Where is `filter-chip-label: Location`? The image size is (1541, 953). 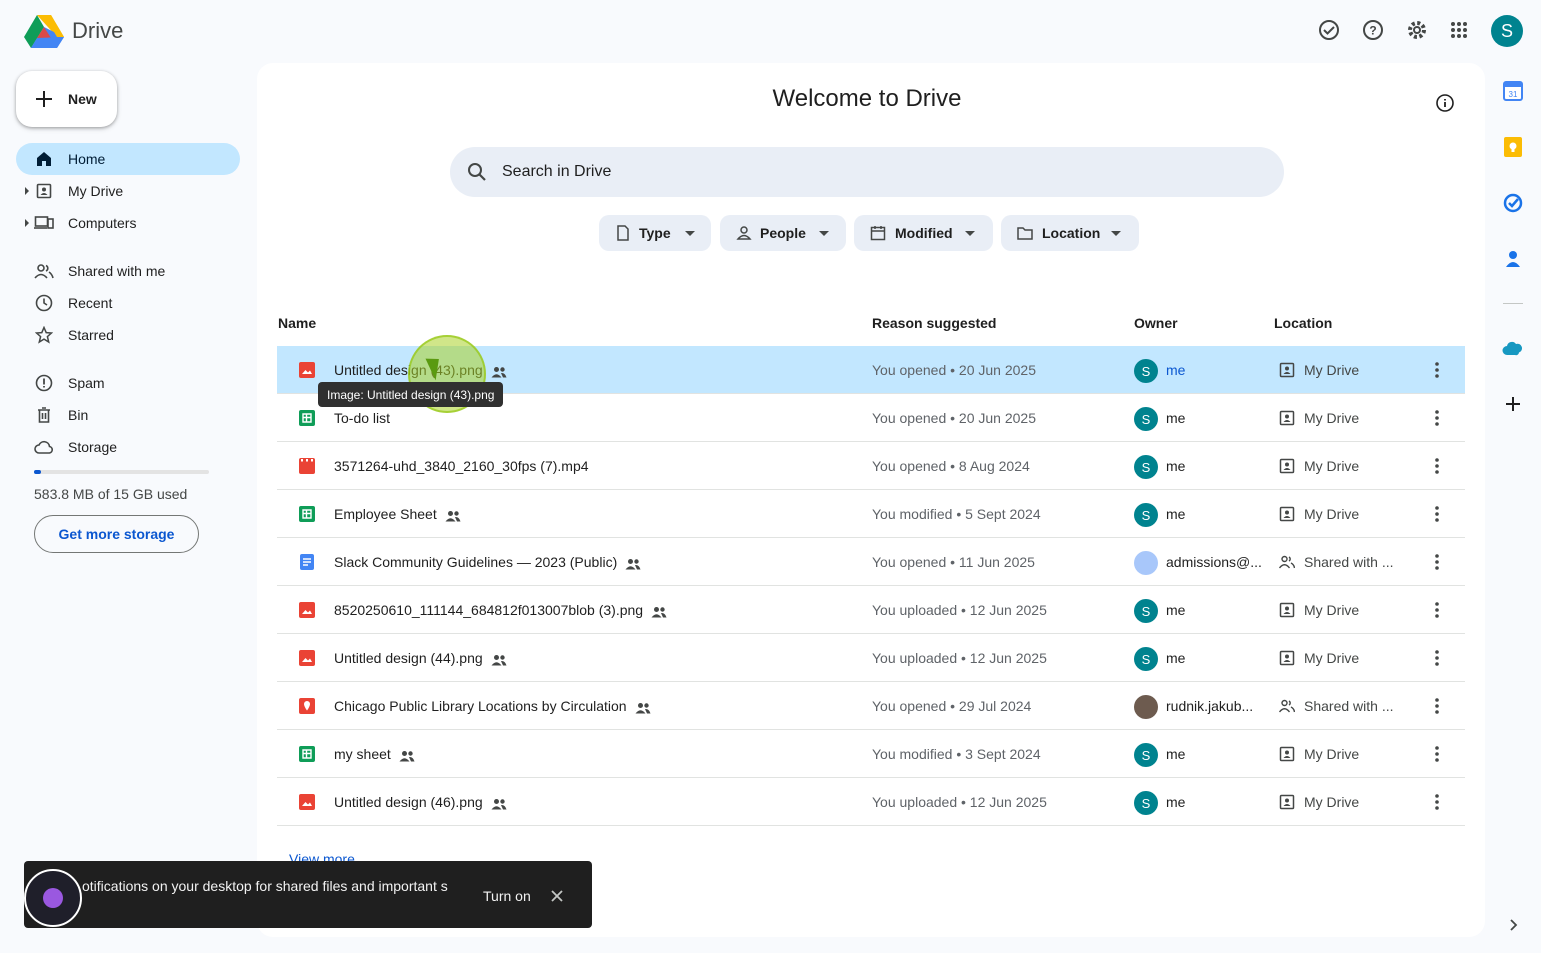
filter-chip-label: Location is located at coordinates (1071, 233).